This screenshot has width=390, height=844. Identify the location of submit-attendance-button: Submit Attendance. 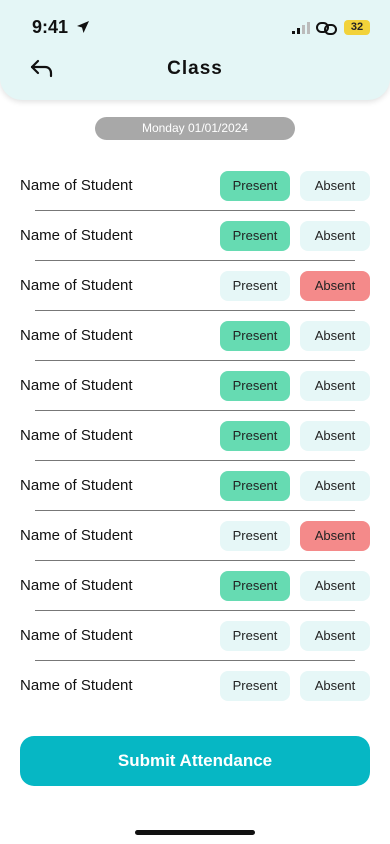
(195, 761).